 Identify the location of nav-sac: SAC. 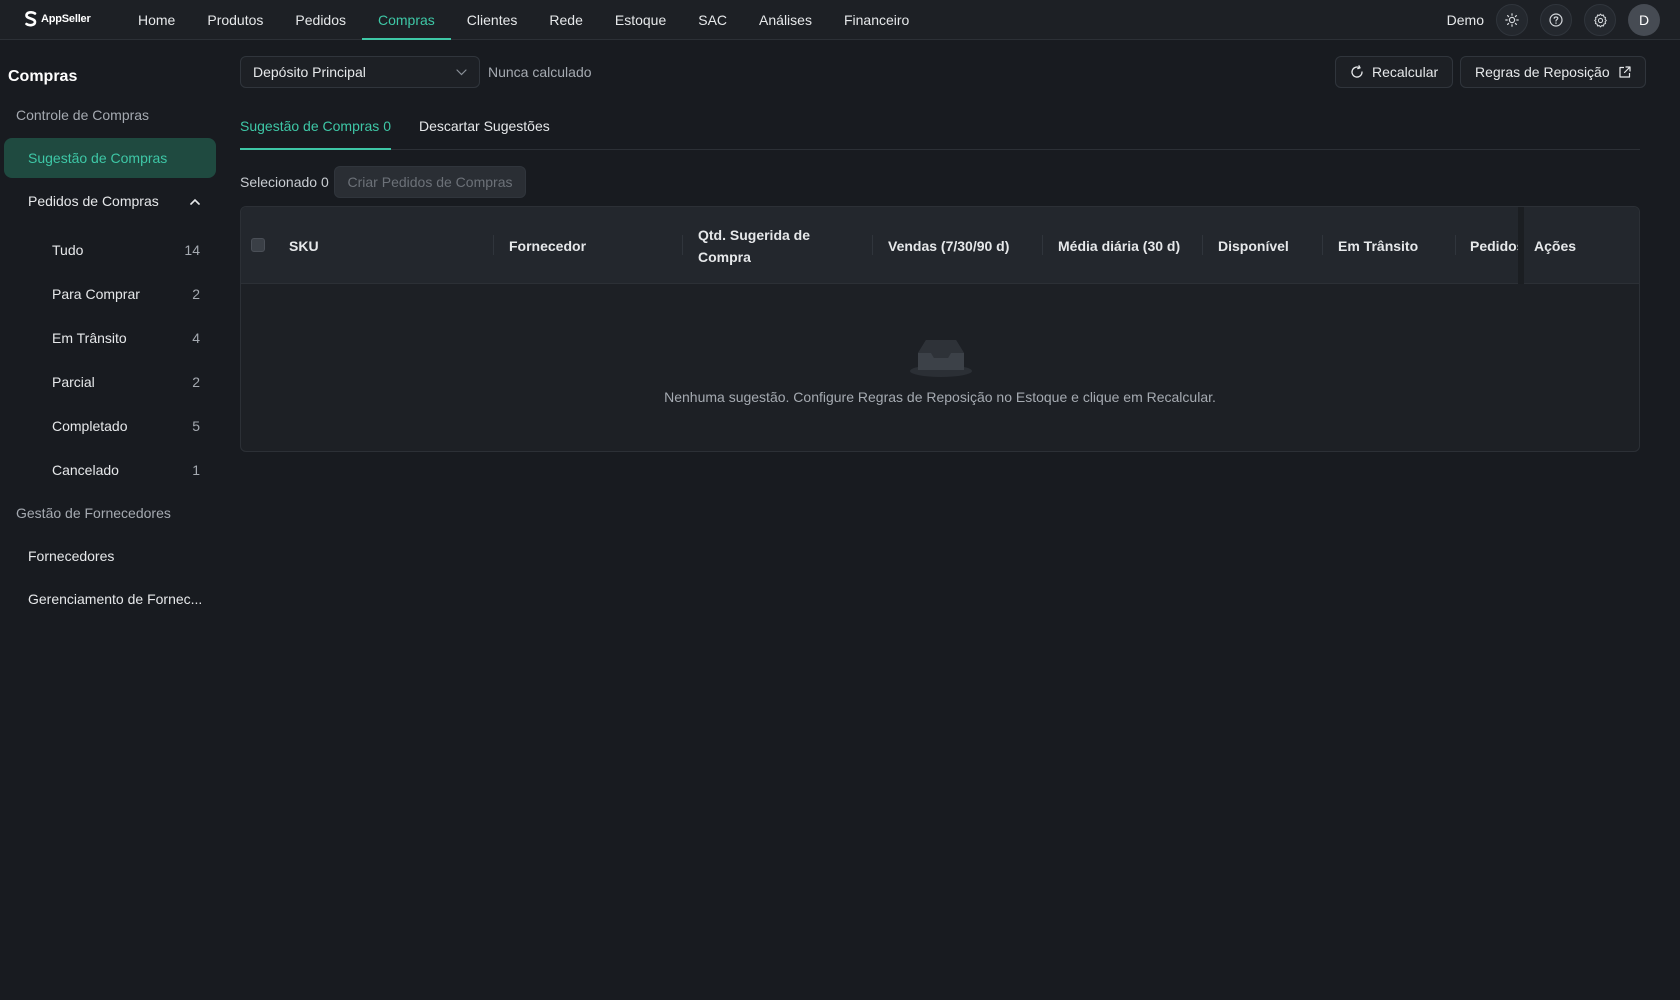
(712, 20).